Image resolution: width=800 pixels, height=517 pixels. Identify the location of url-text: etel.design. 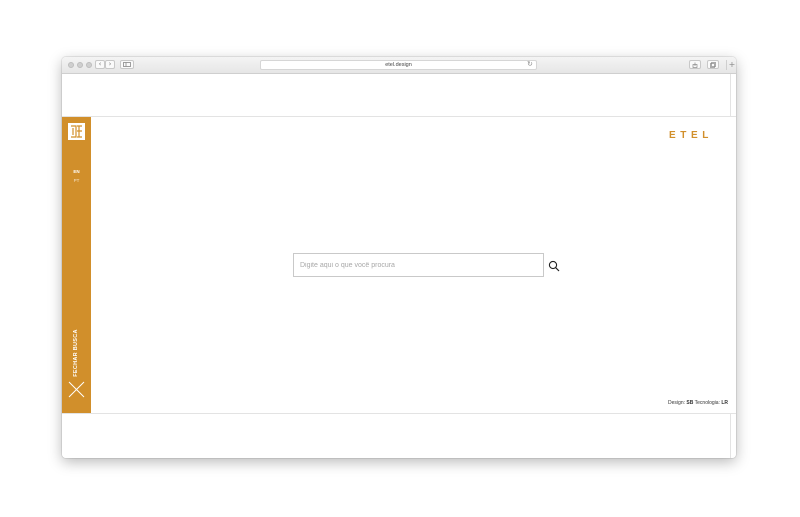
(398, 65).